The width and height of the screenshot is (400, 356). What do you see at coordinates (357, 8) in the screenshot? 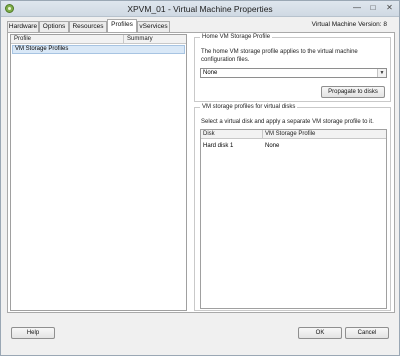
I see `minimize-button: —` at bounding box center [357, 8].